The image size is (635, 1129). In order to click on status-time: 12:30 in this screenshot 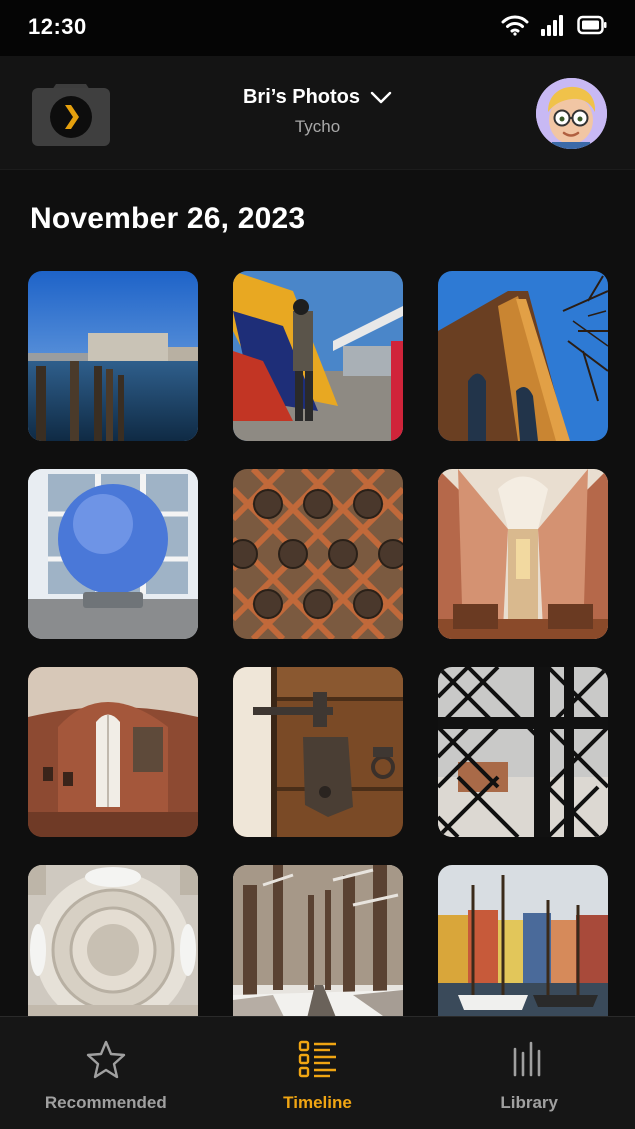, I will do `click(57, 26)`.